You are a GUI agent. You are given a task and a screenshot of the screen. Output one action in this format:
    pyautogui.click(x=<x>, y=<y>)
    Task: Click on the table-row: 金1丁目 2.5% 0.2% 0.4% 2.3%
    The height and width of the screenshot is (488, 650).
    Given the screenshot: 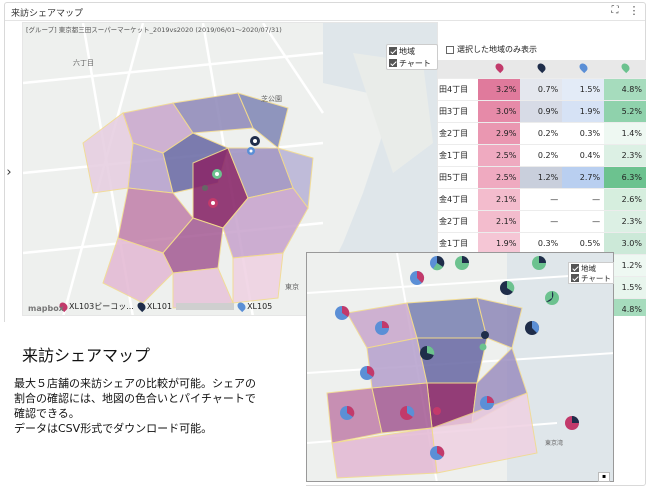 What is the action you would take?
    pyautogui.click(x=542, y=155)
    